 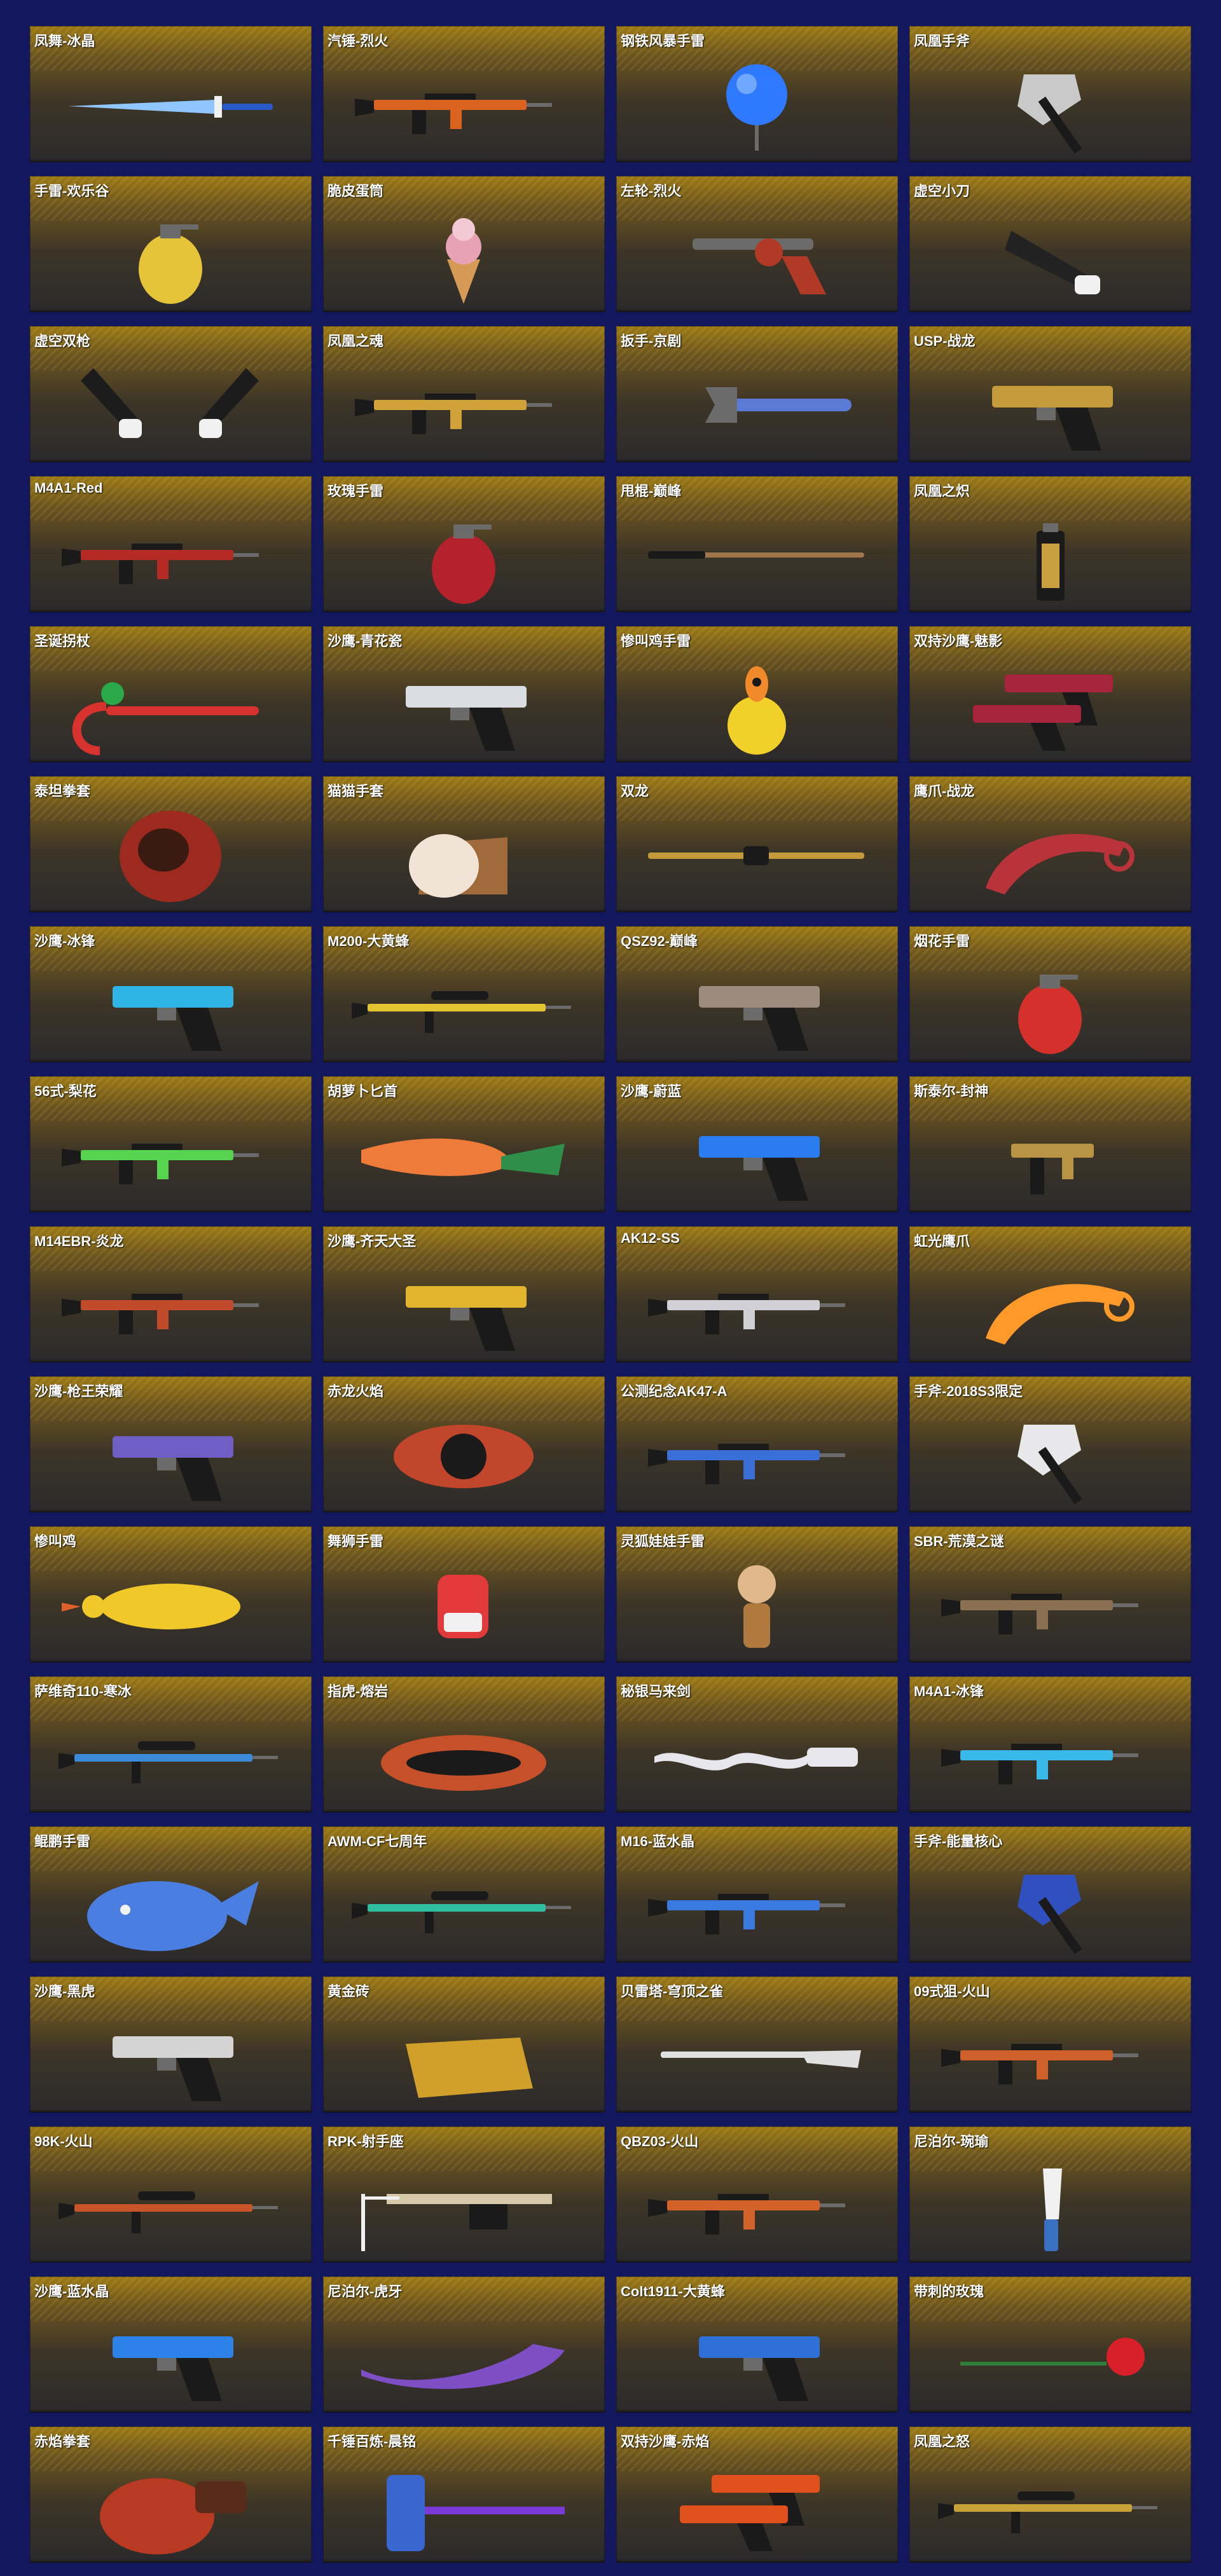 I want to click on item-card: 虚空双枪, so click(x=171, y=394).